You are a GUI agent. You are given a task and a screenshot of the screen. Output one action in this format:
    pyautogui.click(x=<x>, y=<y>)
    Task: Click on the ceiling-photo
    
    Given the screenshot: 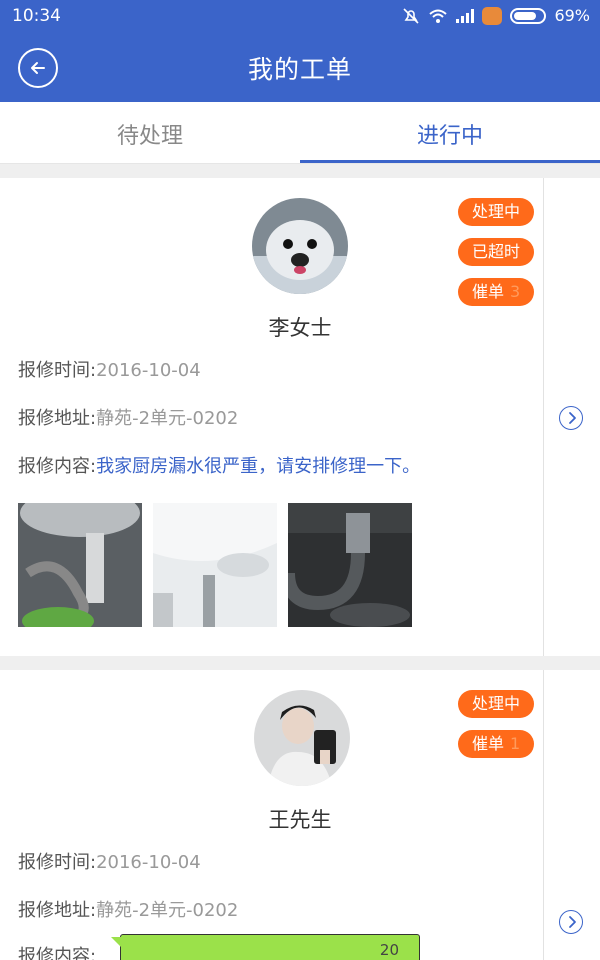 What is the action you would take?
    pyautogui.click(x=215, y=565)
    